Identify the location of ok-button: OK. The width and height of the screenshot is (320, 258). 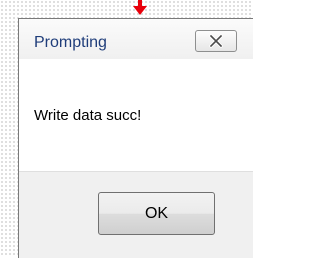
(156, 213).